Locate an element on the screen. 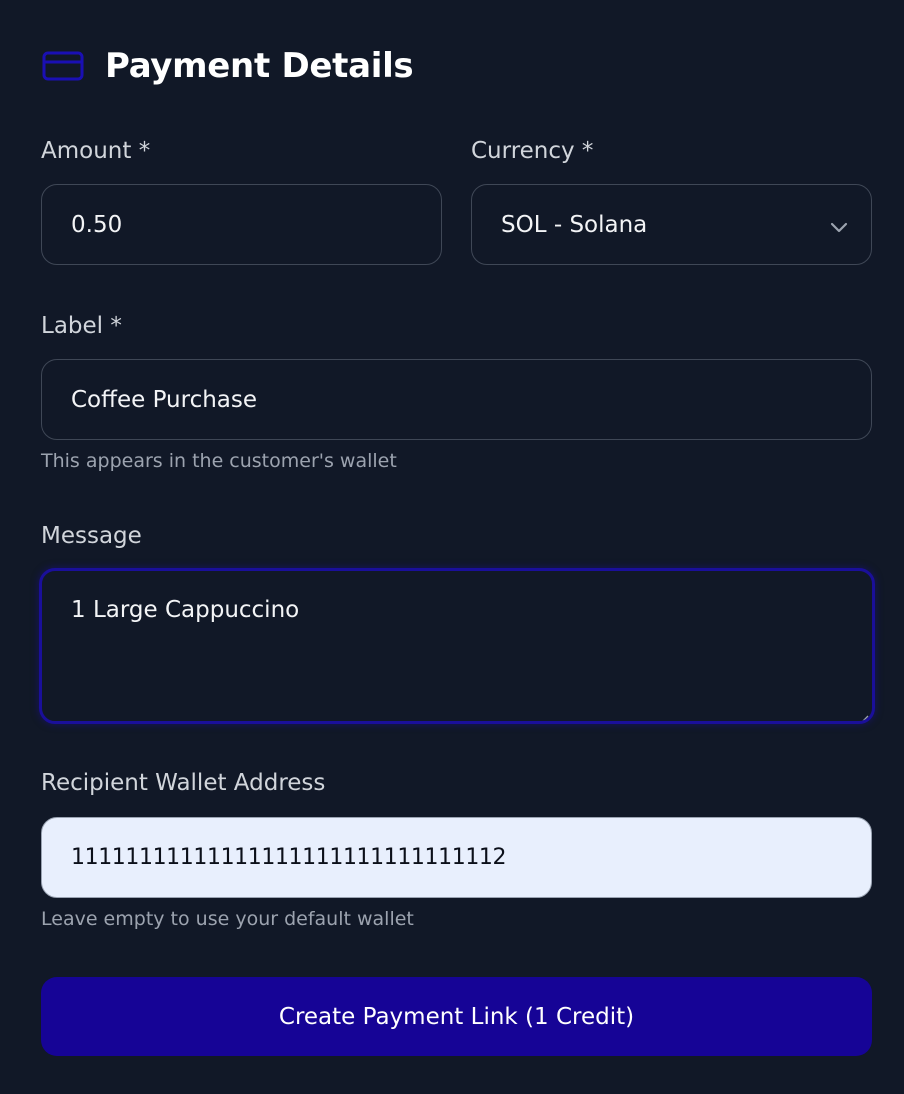 Image resolution: width=904 pixels, height=1094 pixels. currency-selected-value: SOL - Solana is located at coordinates (574, 224).